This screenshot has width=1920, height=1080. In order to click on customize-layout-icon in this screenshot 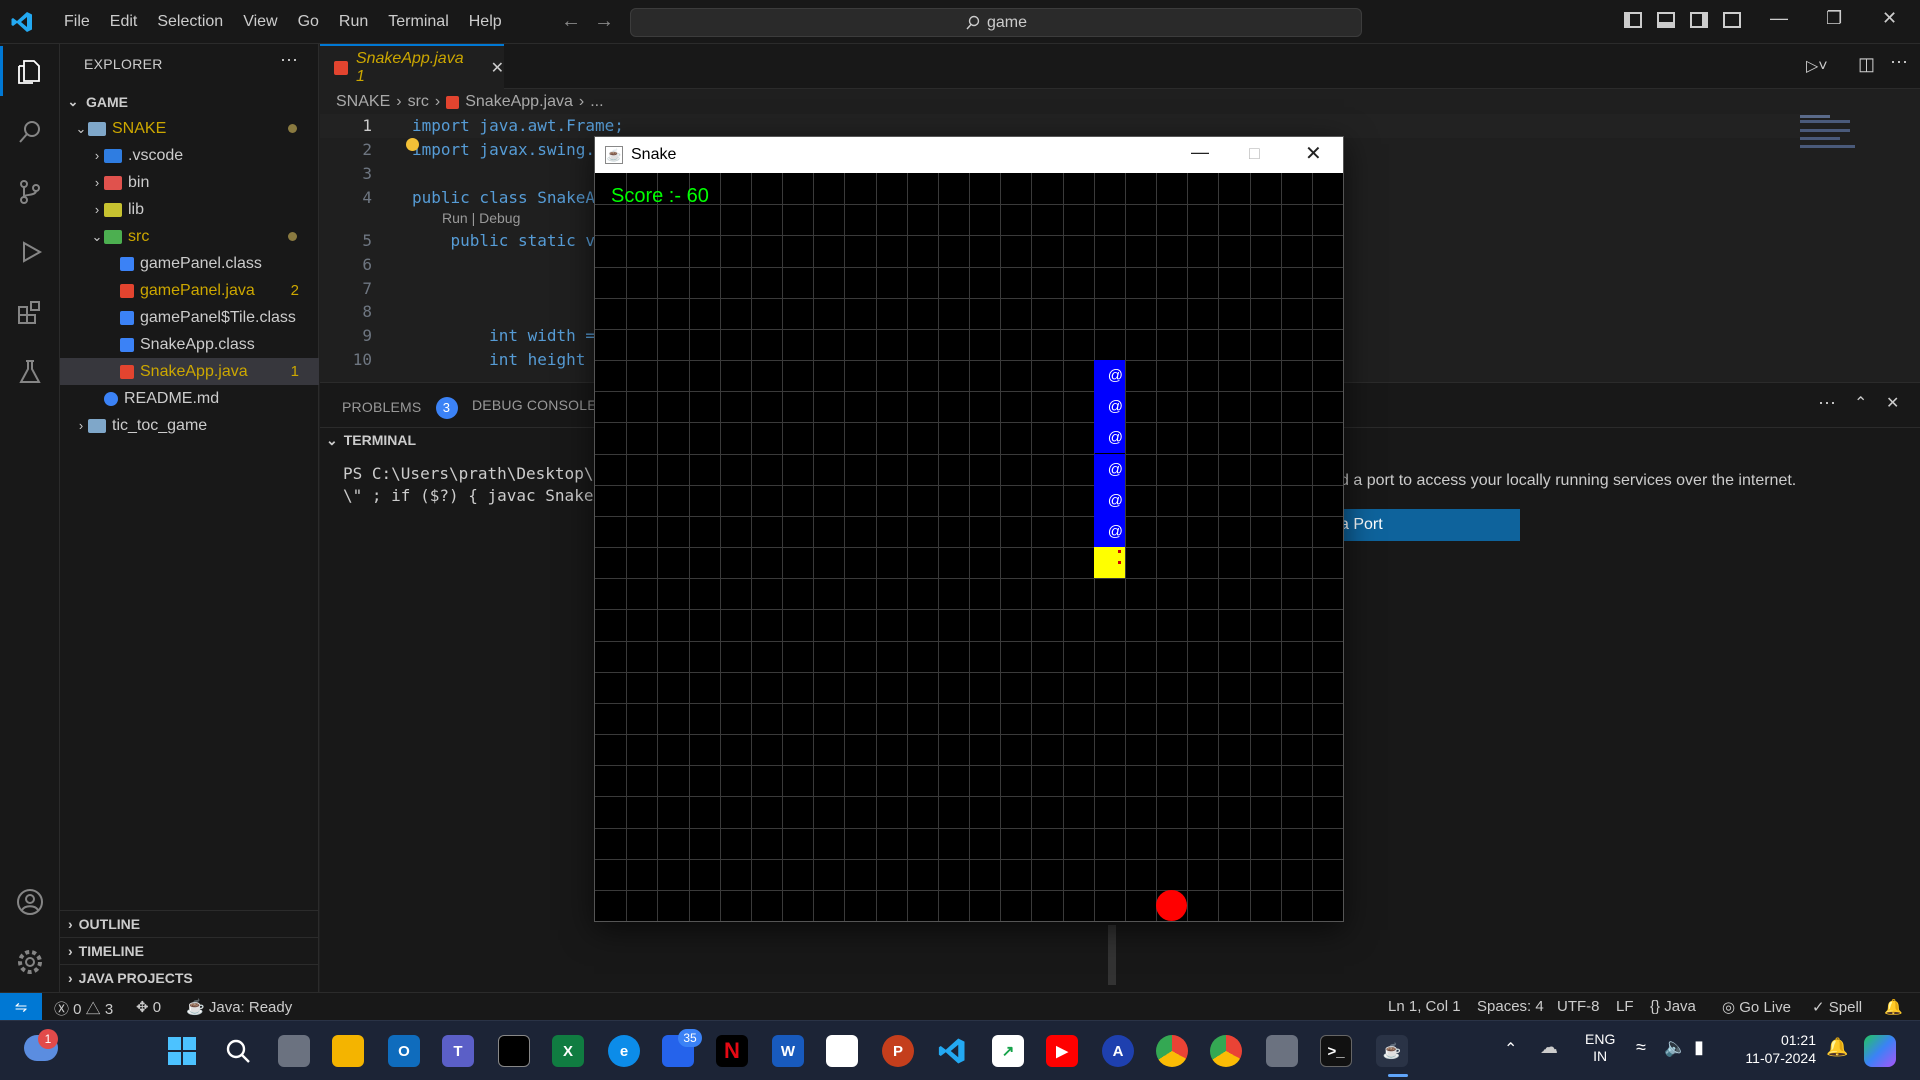, I will do `click(1732, 20)`.